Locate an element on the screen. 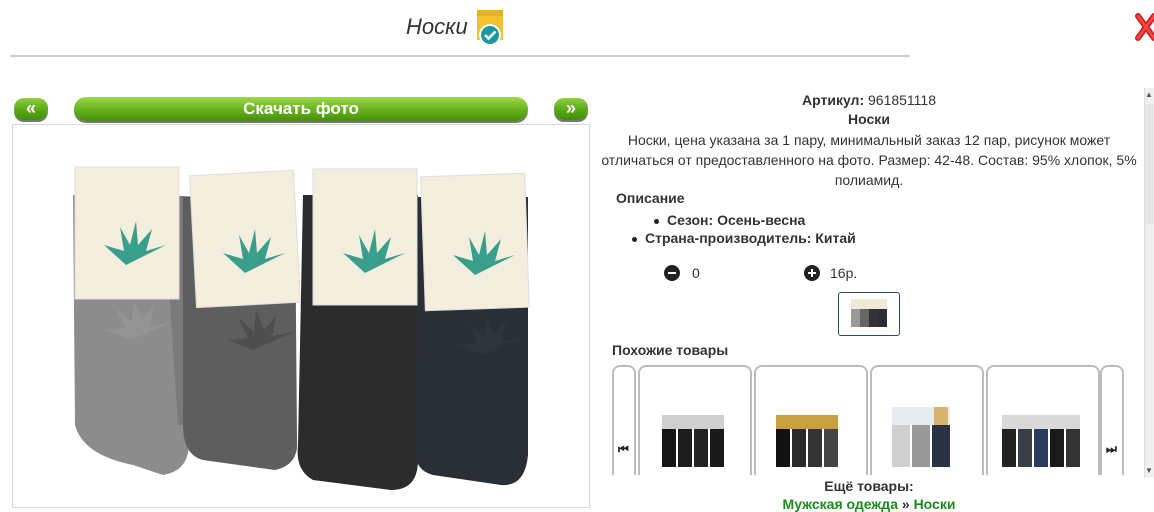 This screenshot has height=512, width=1154. scroll-down-icon: ▼ is located at coordinates (1149, 471).